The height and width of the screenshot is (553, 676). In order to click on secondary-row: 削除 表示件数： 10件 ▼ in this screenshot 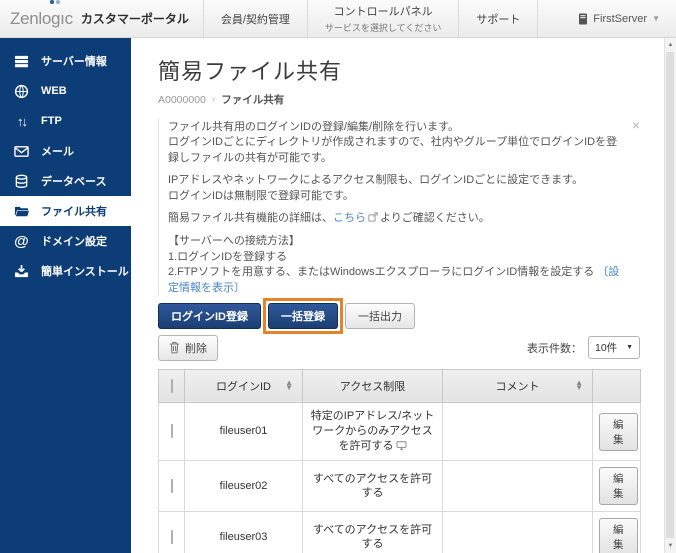, I will do `click(399, 347)`.